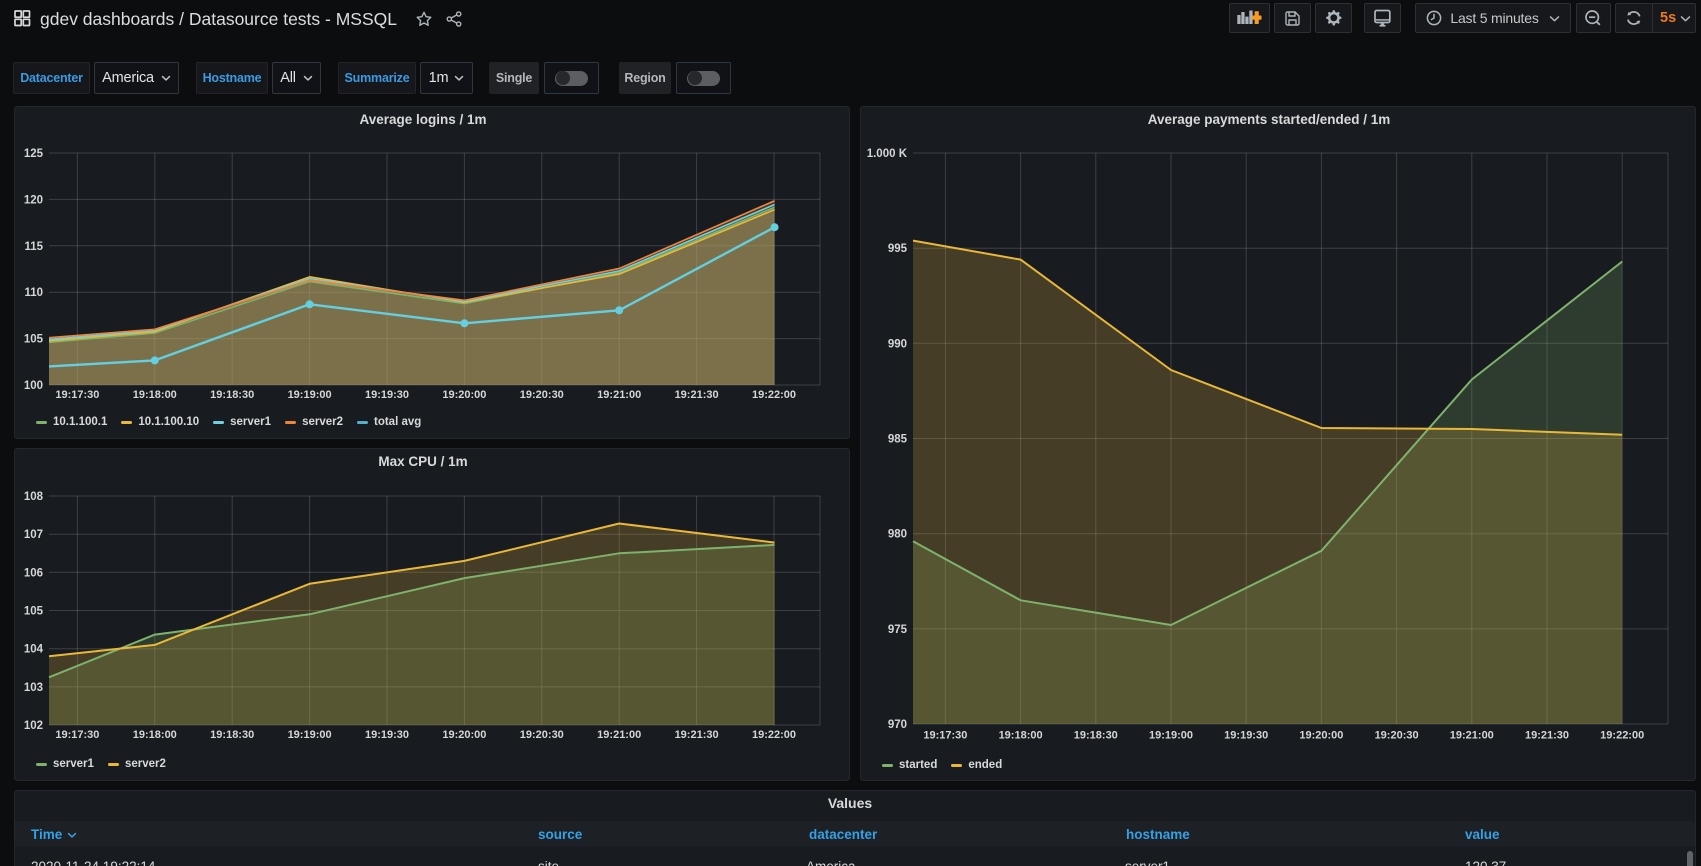 The height and width of the screenshot is (866, 1701). Describe the element at coordinates (34, 650) in the screenshot. I see `svg-text: 104` at that location.